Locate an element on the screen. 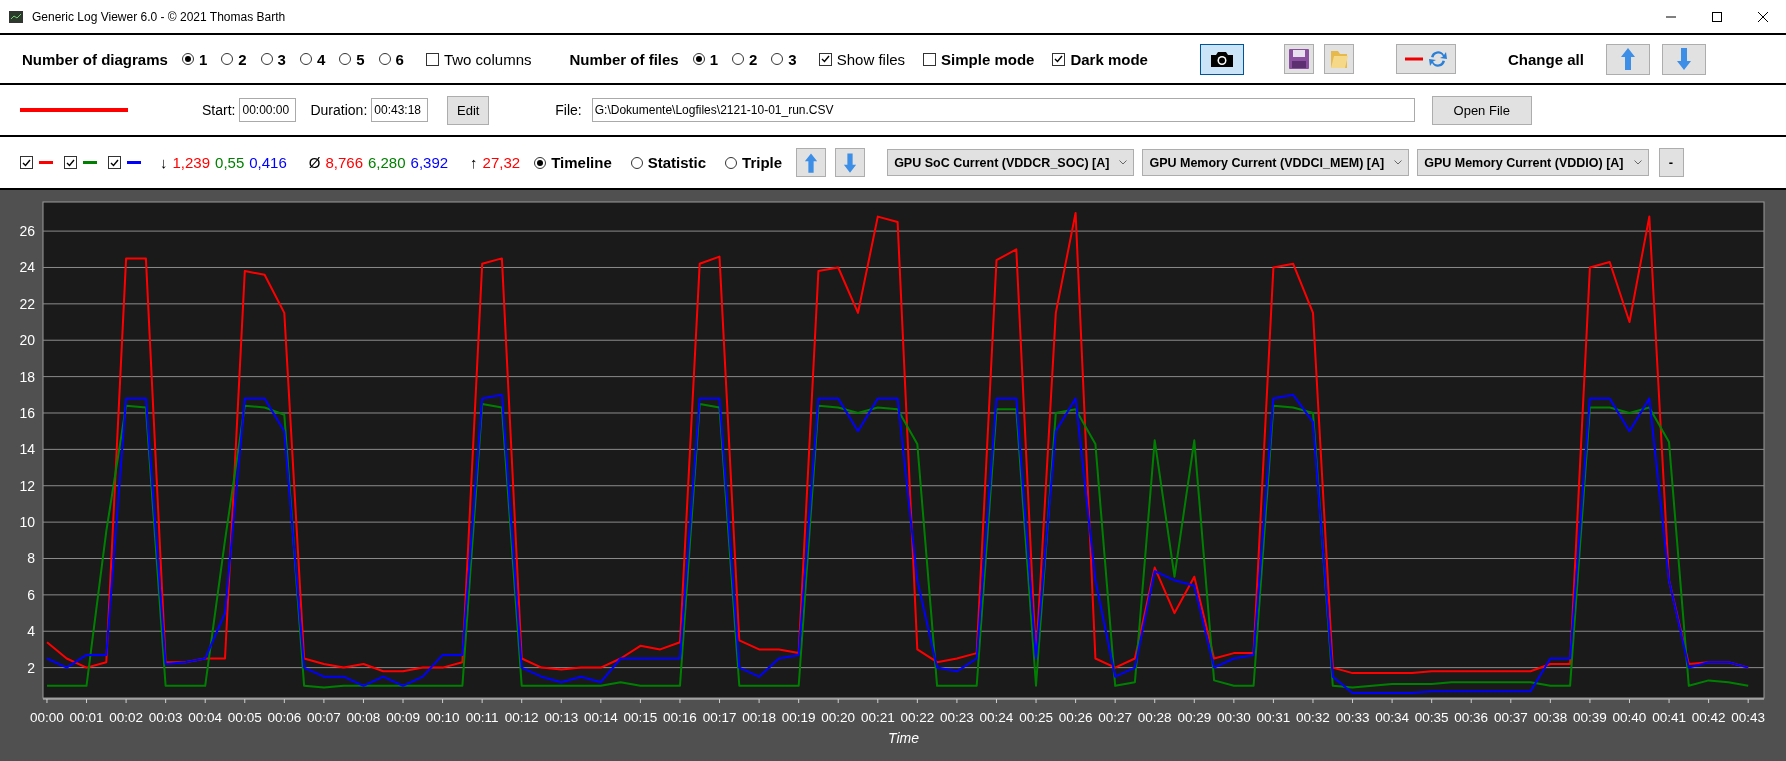 The image size is (1786, 761). line-refresh-icon is located at coordinates (1425, 59).